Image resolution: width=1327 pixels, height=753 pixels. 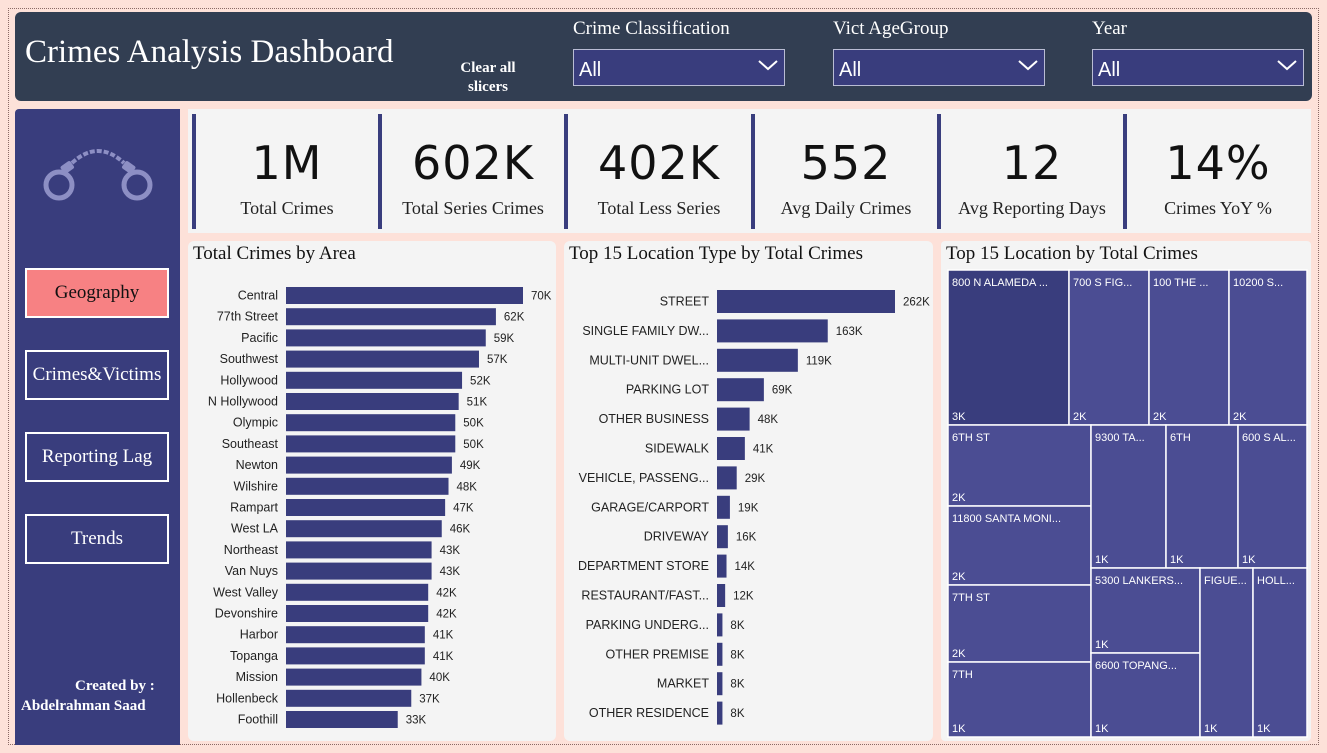 I want to click on vict-agegroup-dropdown: All, so click(x=939, y=67).